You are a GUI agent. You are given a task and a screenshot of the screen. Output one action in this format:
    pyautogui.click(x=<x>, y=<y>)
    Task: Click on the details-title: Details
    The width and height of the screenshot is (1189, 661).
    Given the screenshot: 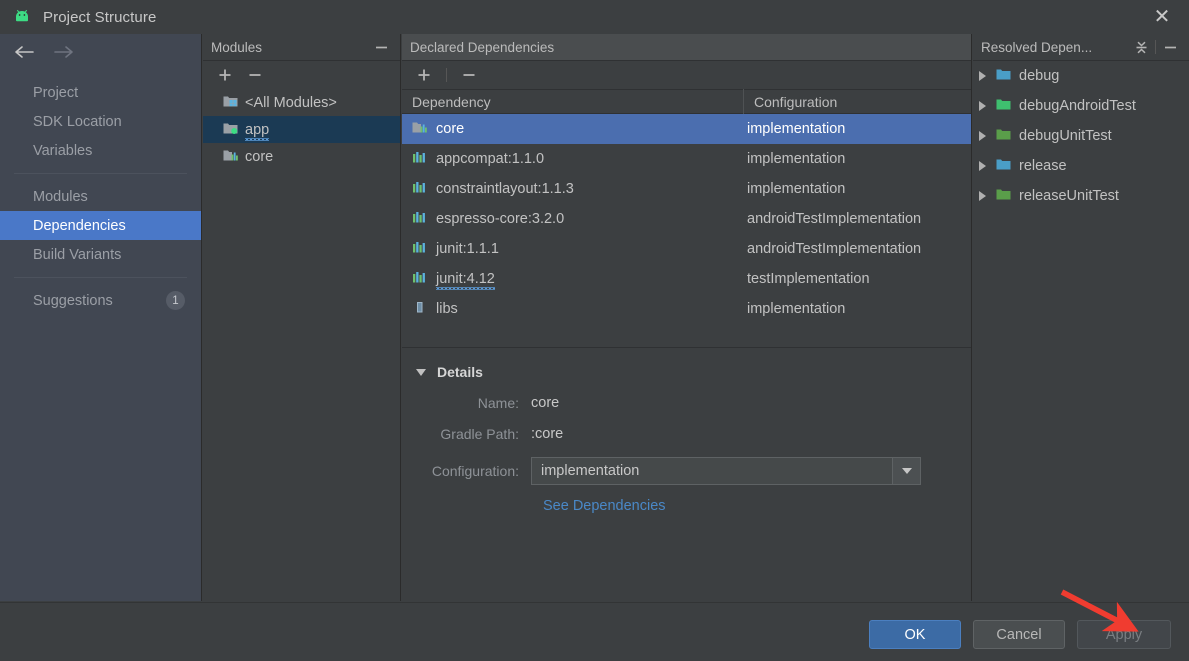 What is the action you would take?
    pyautogui.click(x=460, y=372)
    